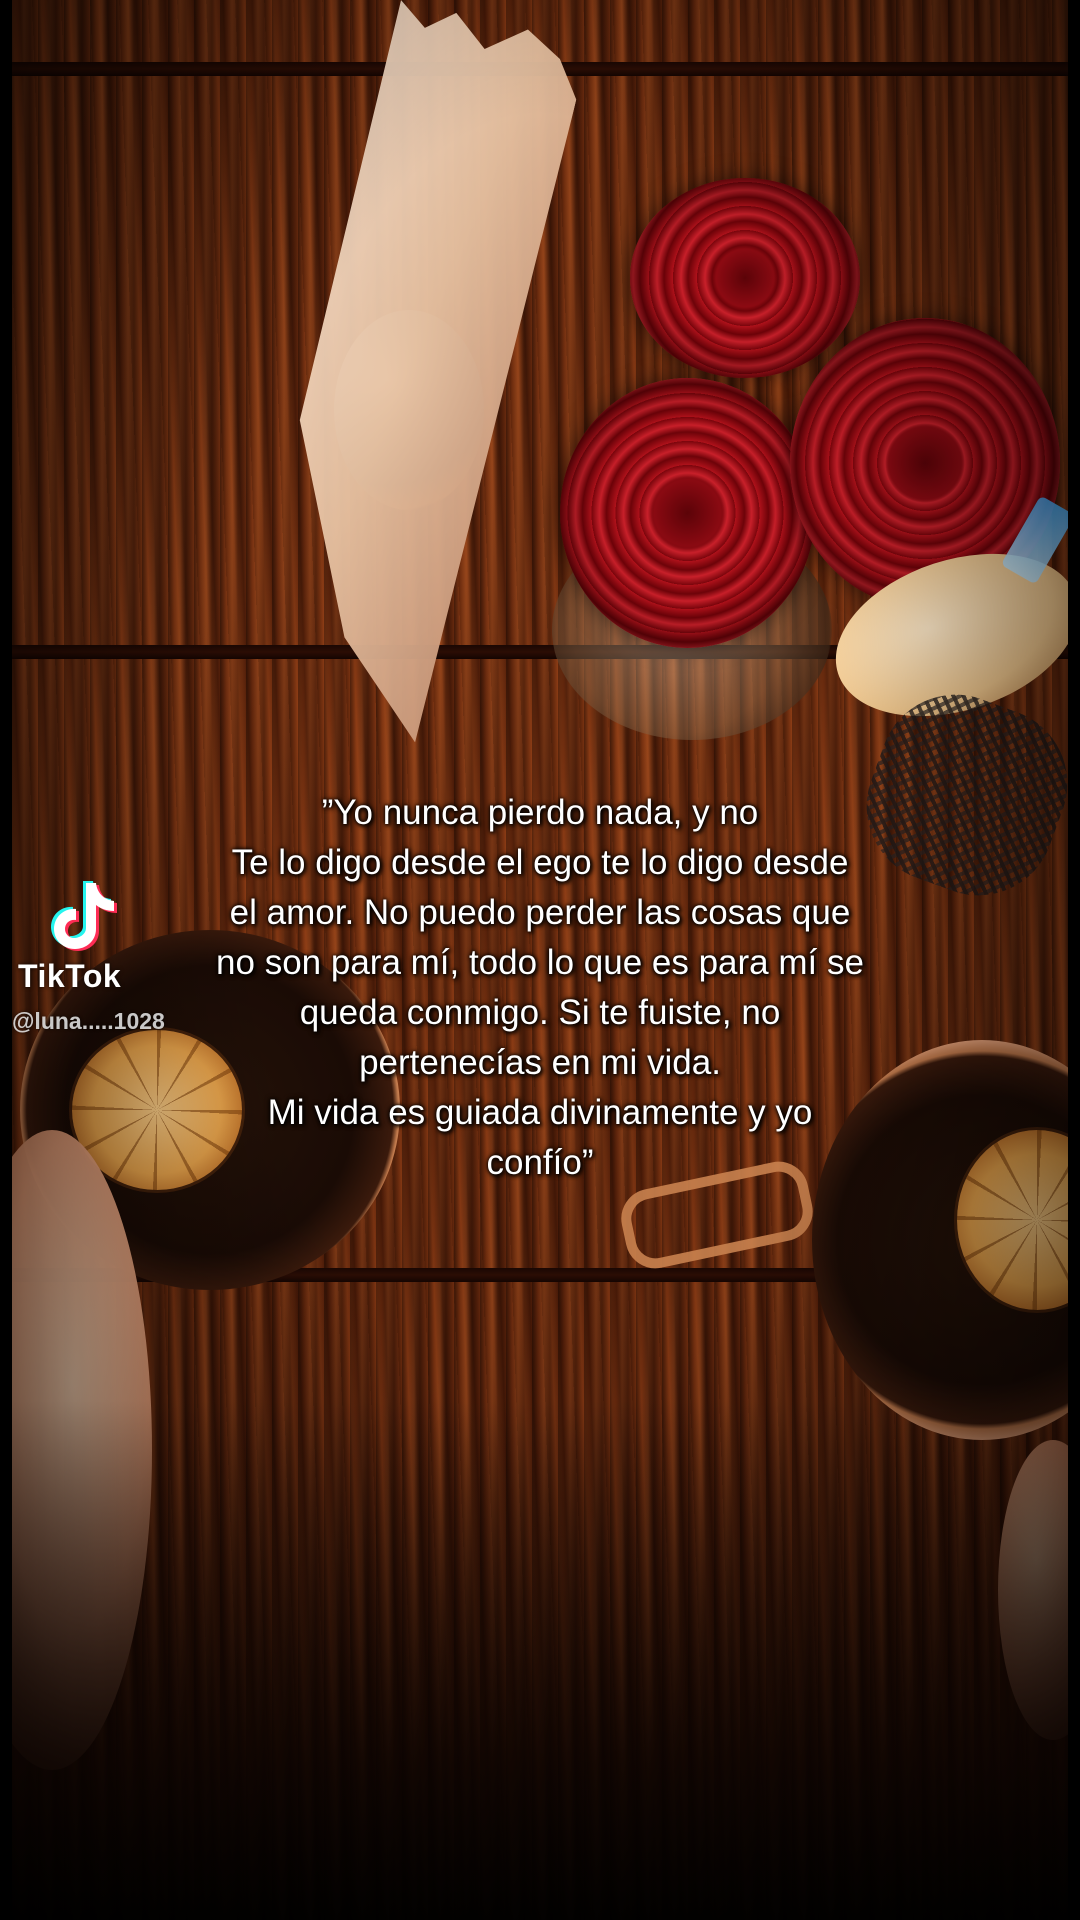  What do you see at coordinates (540, 812) in the screenshot?
I see `quote-line: ”Yo nunca pierdo nada, y no` at bounding box center [540, 812].